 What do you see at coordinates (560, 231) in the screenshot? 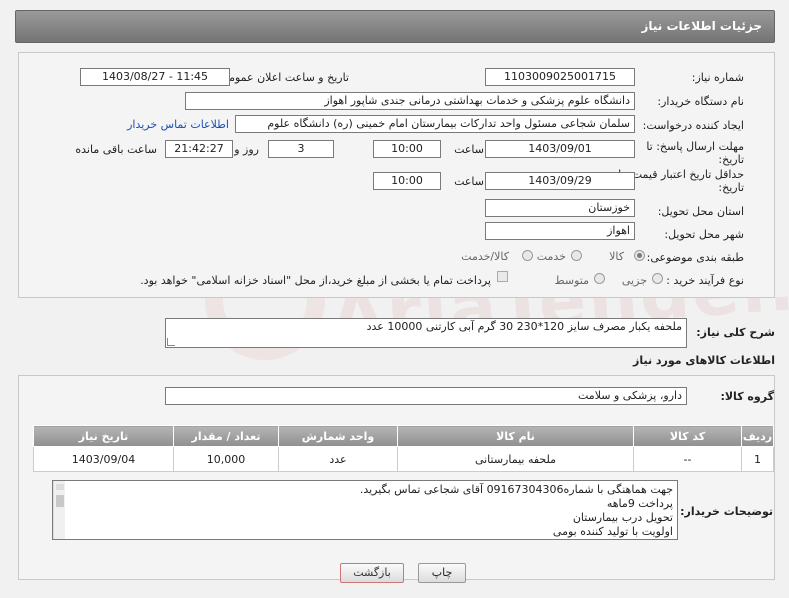
I see `city-field: اهواز` at bounding box center [560, 231].